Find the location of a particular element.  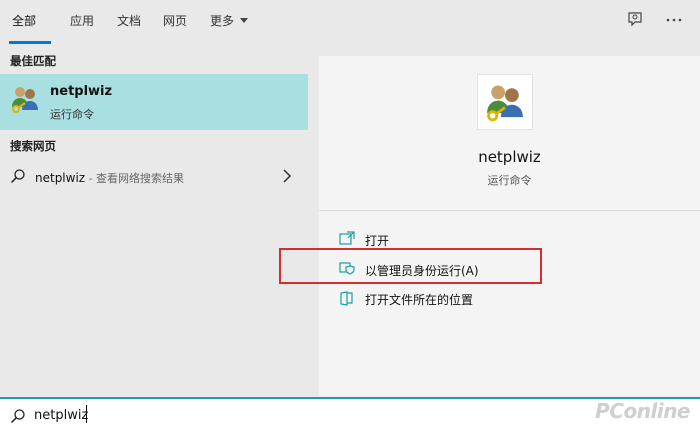

tab-more: 更多 is located at coordinates (229, 20).